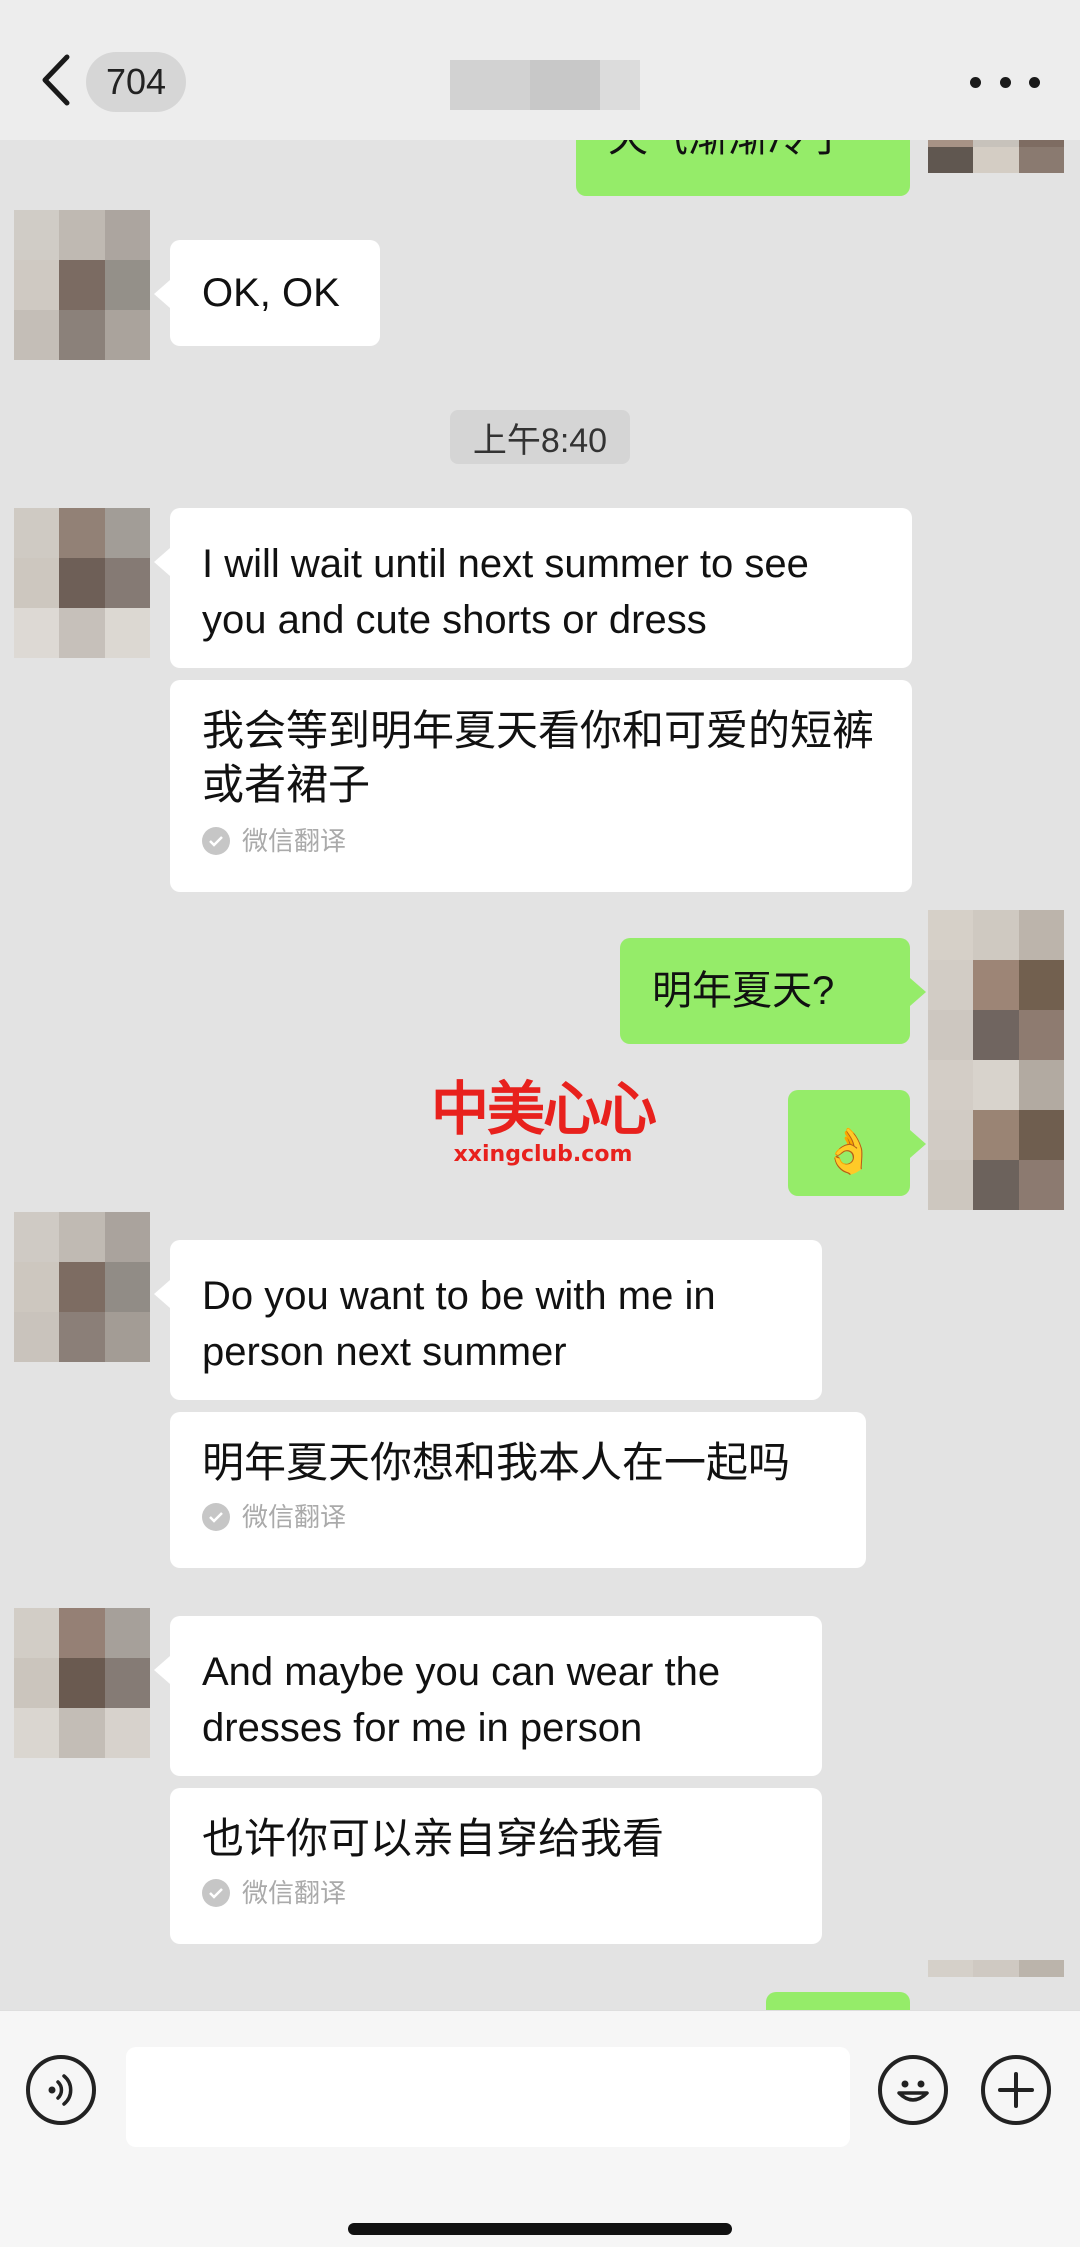  What do you see at coordinates (545, 85) in the screenshot?
I see `chat-title-blurred` at bounding box center [545, 85].